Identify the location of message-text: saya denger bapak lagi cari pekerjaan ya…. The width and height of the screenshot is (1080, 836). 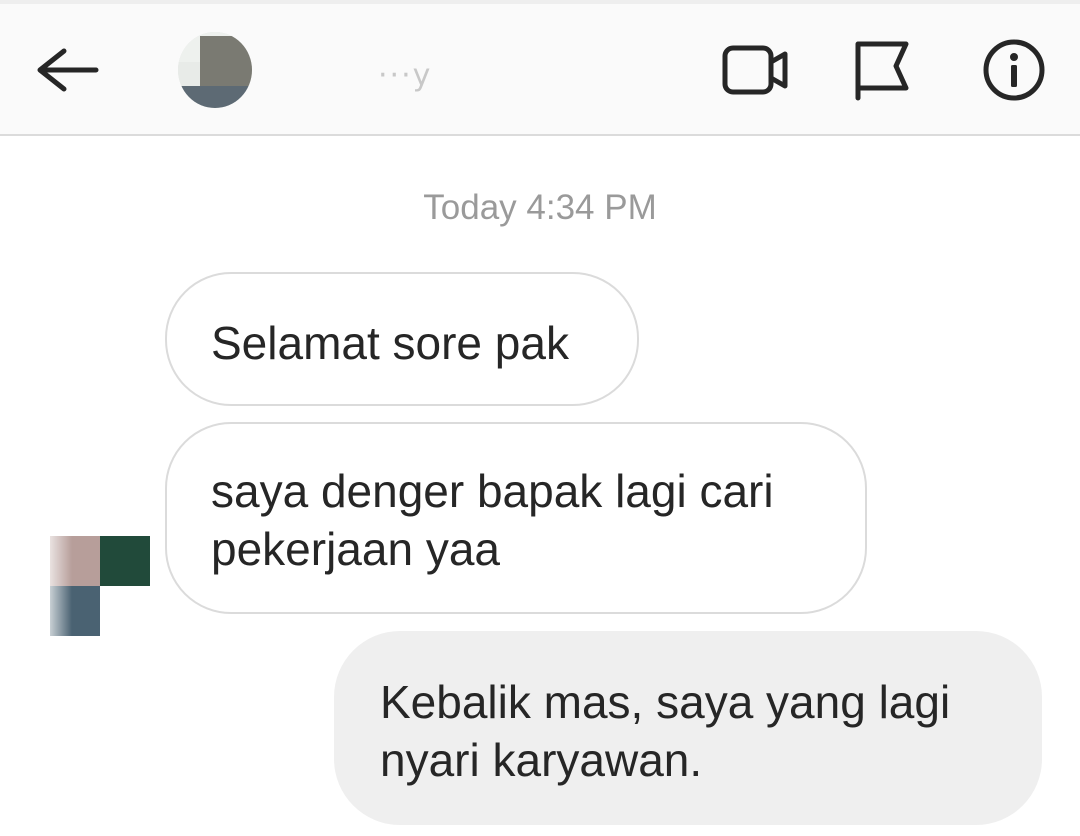
(492, 520).